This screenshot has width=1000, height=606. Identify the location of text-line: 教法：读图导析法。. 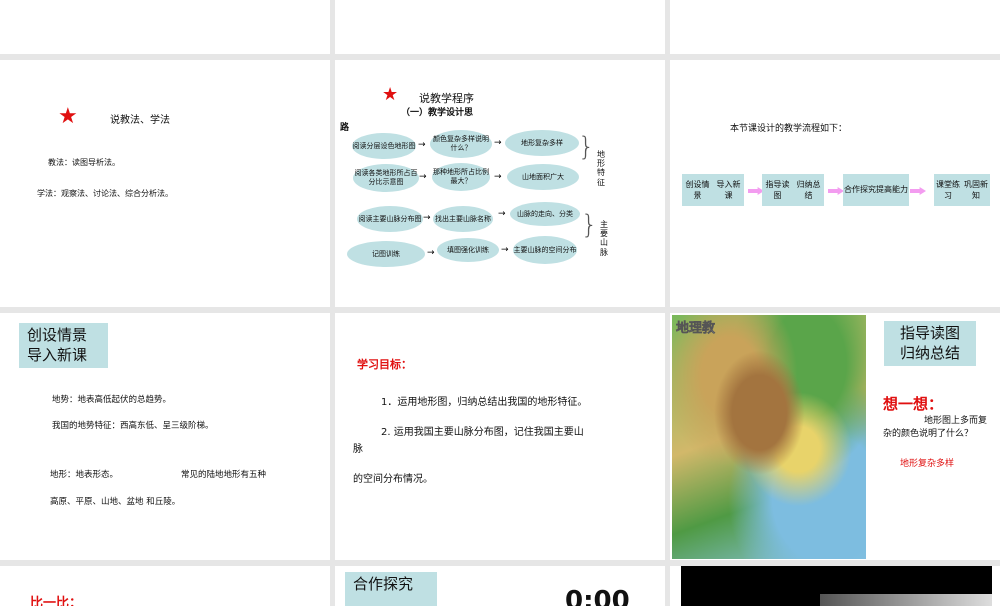
(84, 162).